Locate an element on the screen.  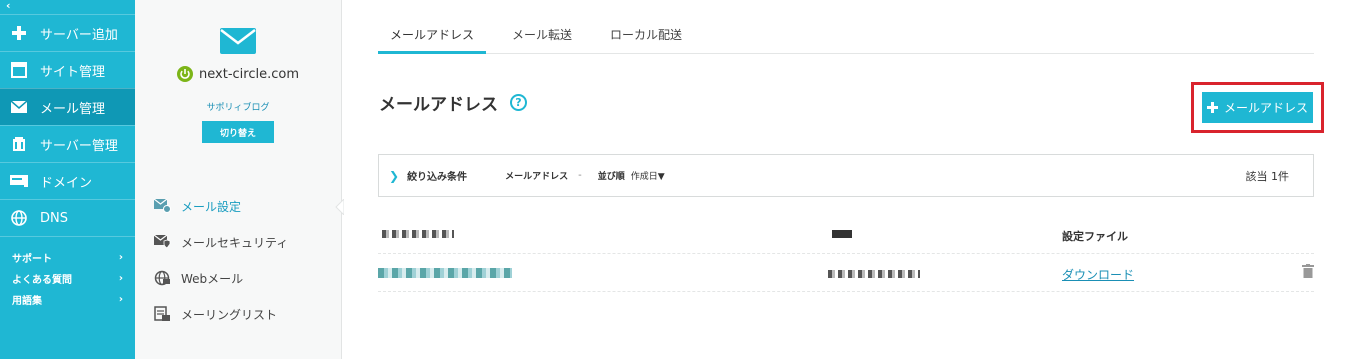
column-header-config-file: 設定ファイル is located at coordinates (1095, 236).